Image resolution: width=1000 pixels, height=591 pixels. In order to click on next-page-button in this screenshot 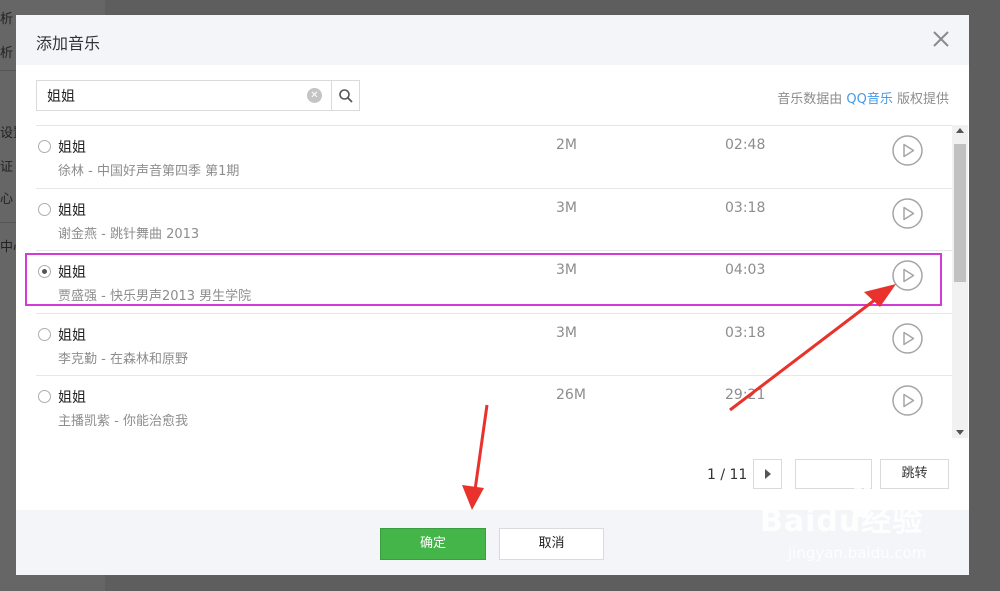, I will do `click(767, 474)`.